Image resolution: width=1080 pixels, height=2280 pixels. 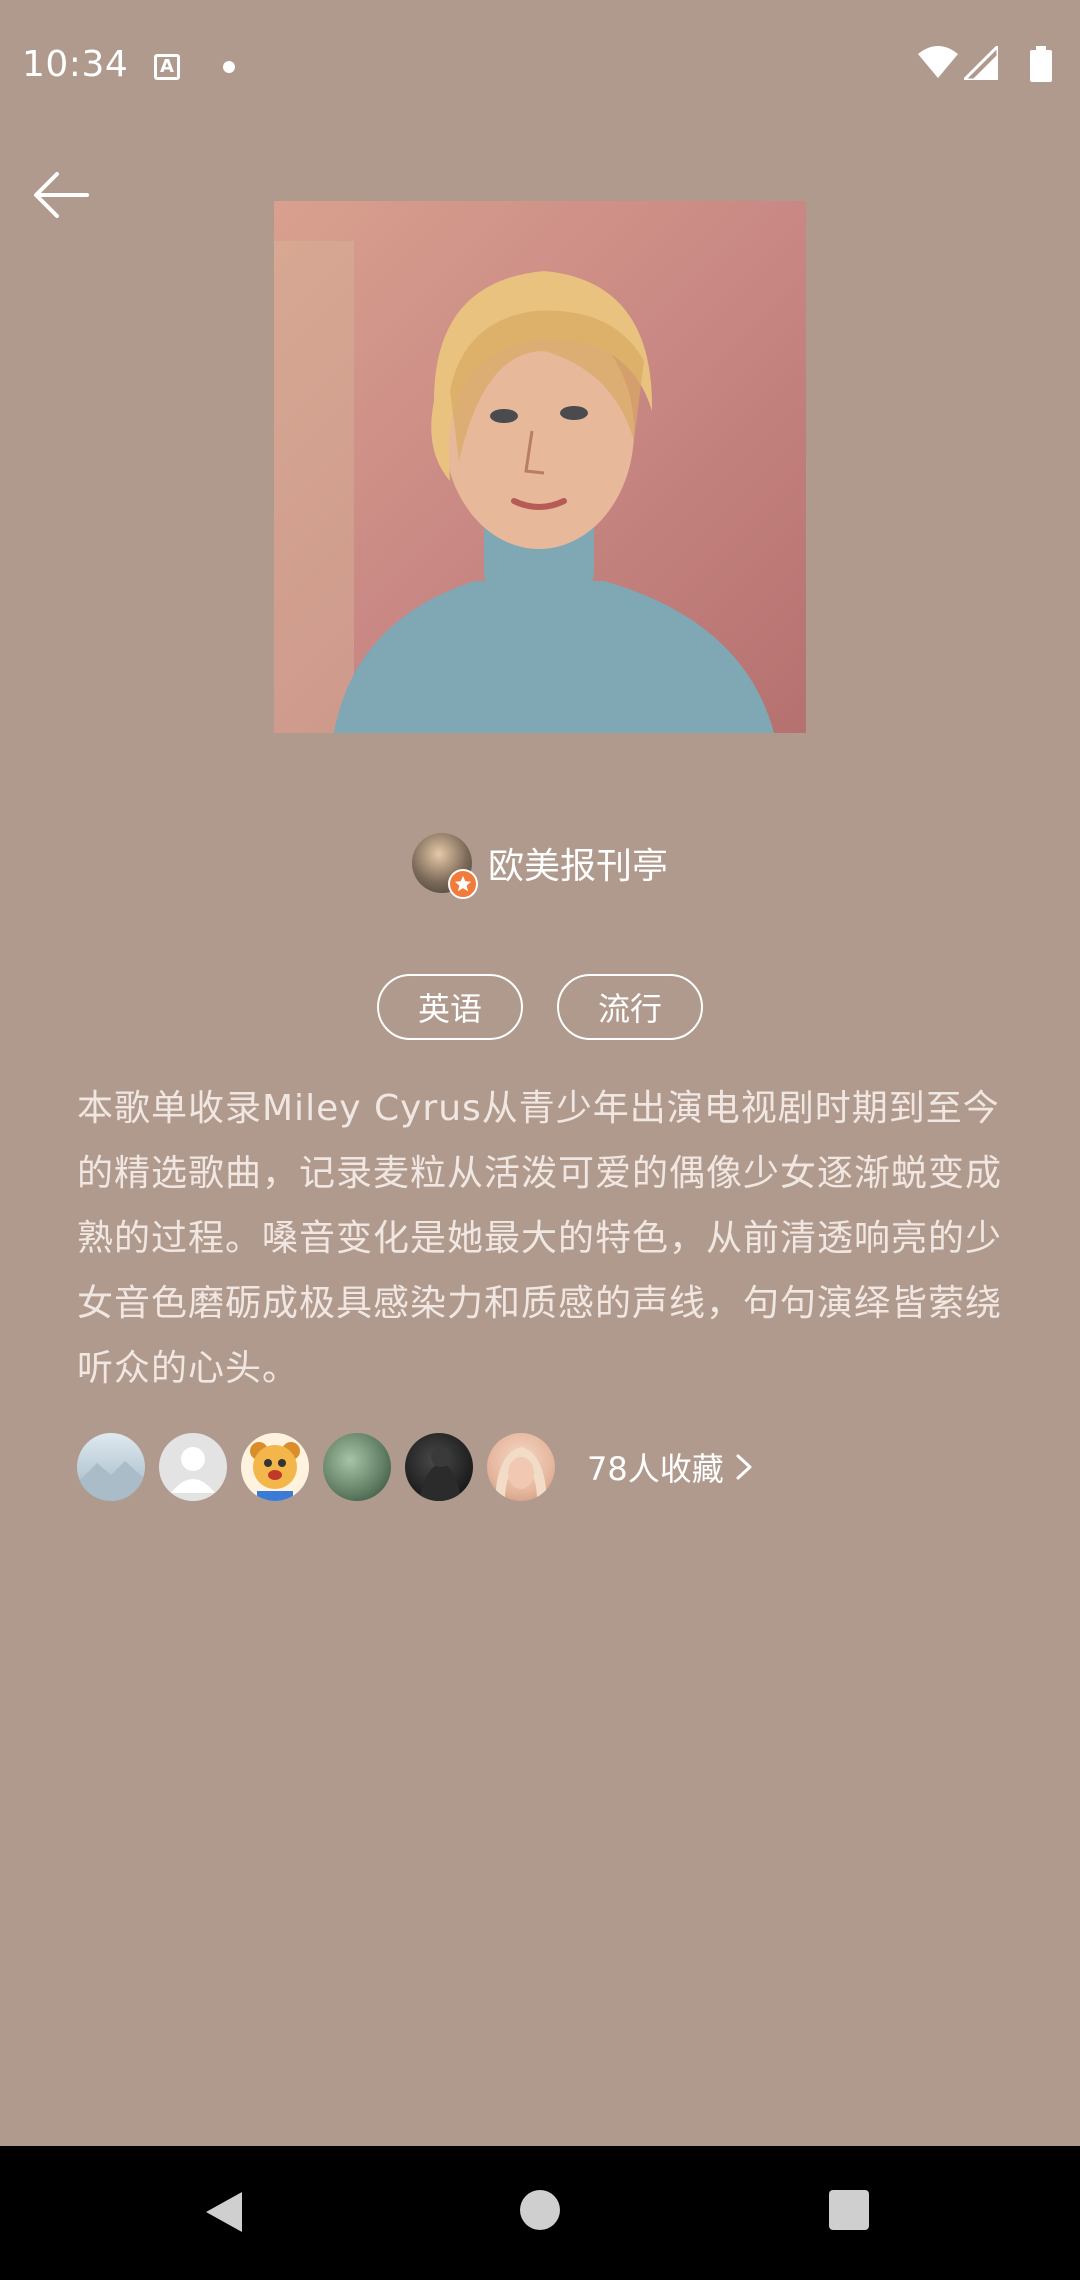 I want to click on navigation-bar, so click(x=540, y=2213).